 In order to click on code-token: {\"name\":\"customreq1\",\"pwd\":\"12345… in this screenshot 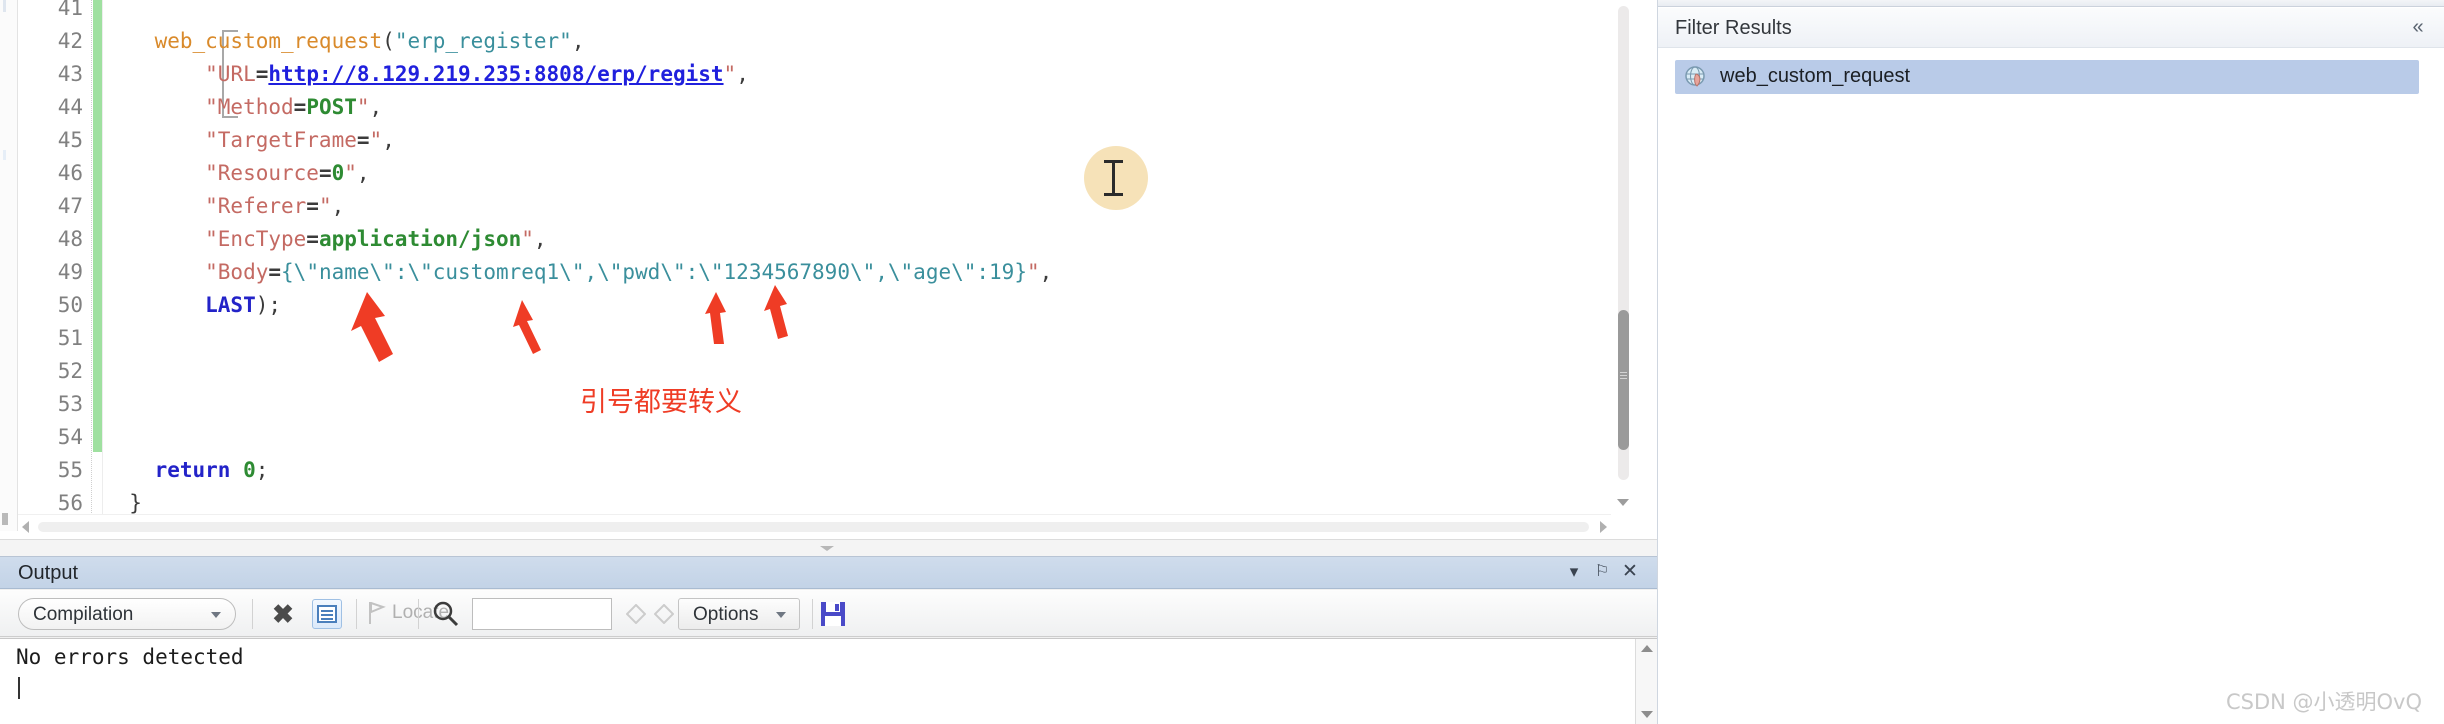, I will do `click(654, 272)`.